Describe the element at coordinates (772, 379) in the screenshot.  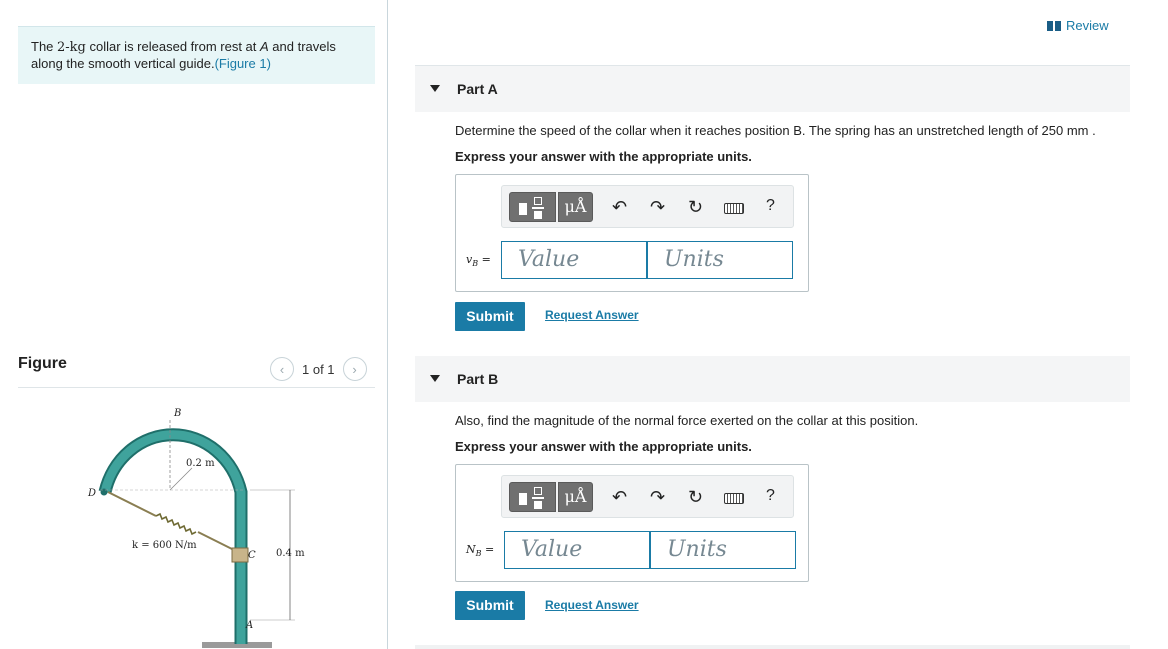
I see `part-b-header: Part B` at that location.